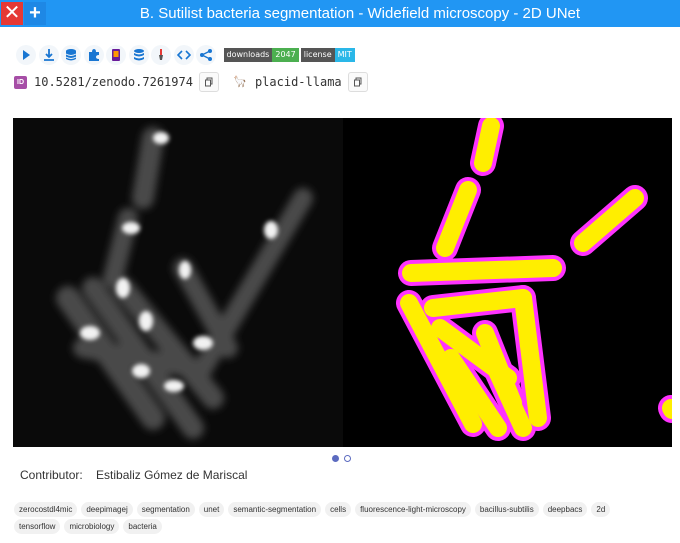 Image resolution: width=680 pixels, height=543 pixels. What do you see at coordinates (317, 55) in the screenshot?
I see `badge-label: license` at bounding box center [317, 55].